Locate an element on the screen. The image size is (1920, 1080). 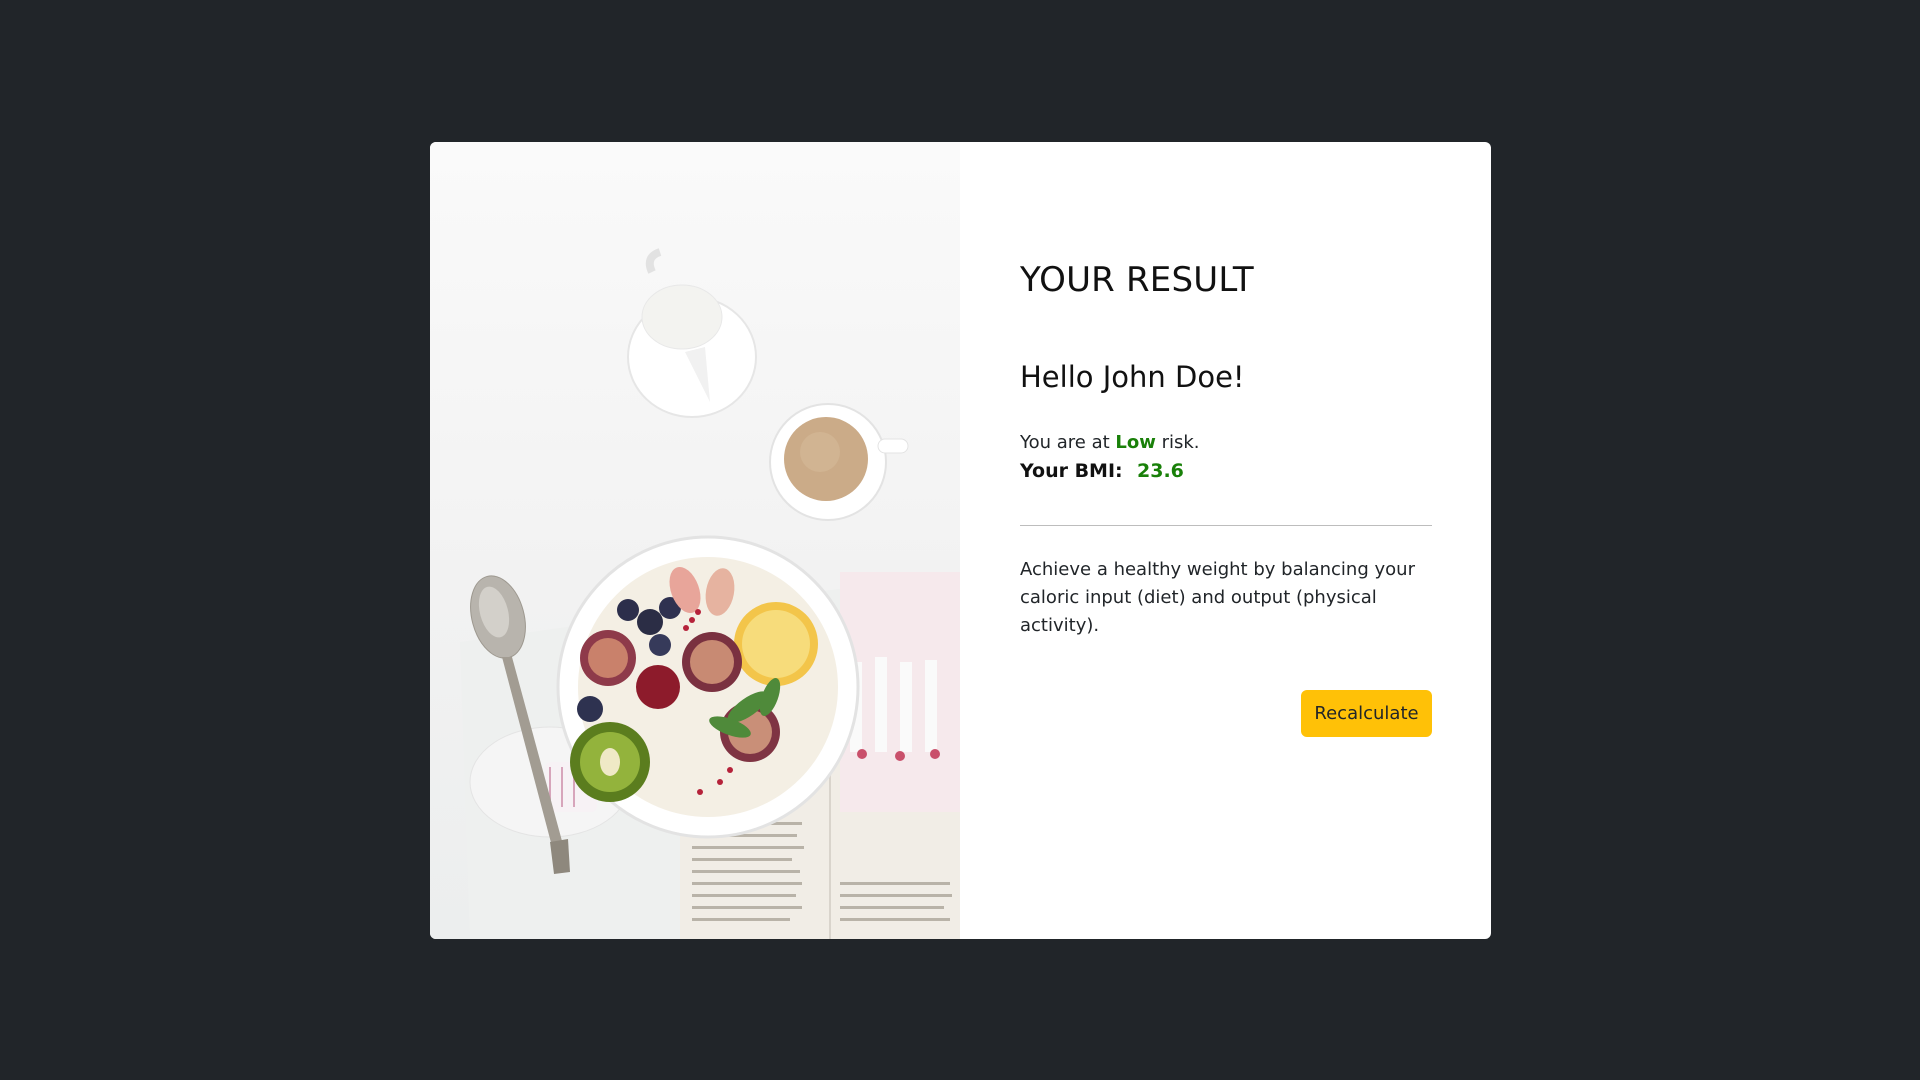
risk-statement: You are at Low risk. is located at coordinates (1110, 442).